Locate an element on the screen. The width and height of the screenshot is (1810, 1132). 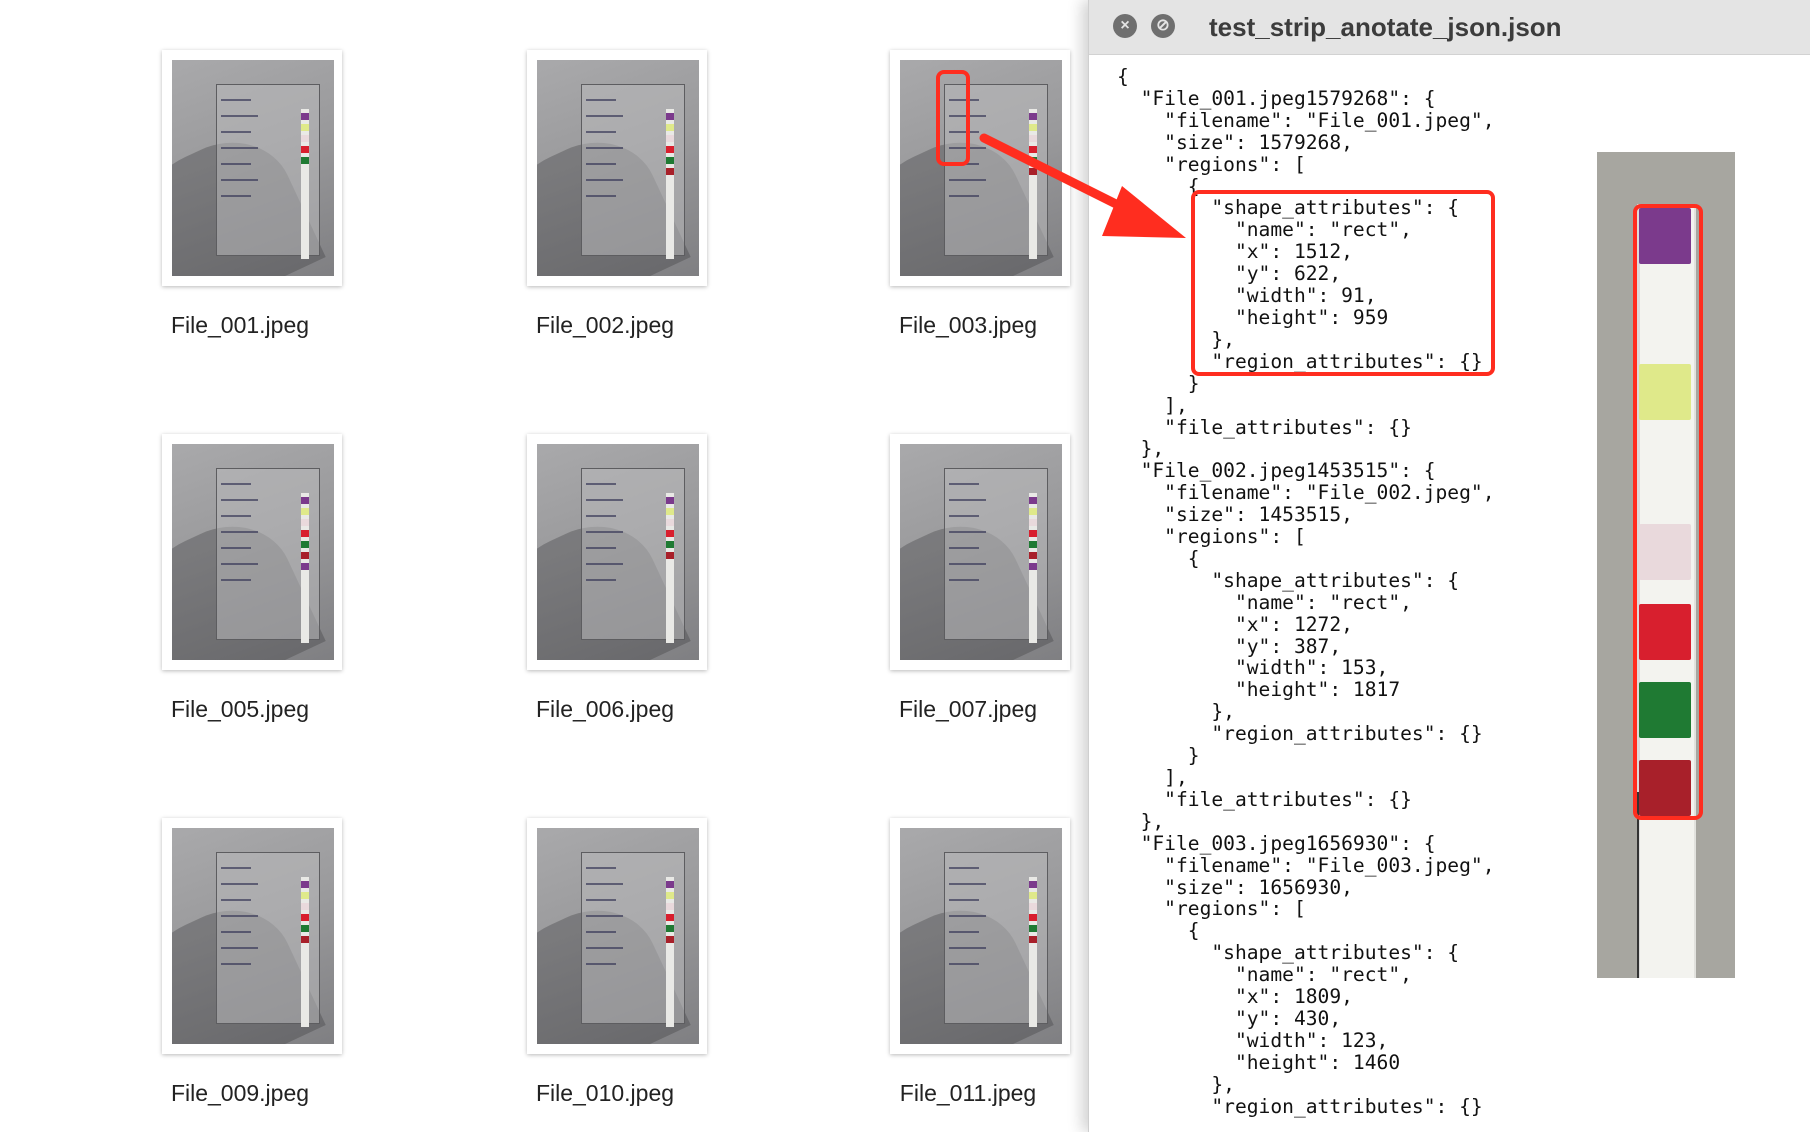
json-line: "width": 123, is located at coordinates (1253, 1040).